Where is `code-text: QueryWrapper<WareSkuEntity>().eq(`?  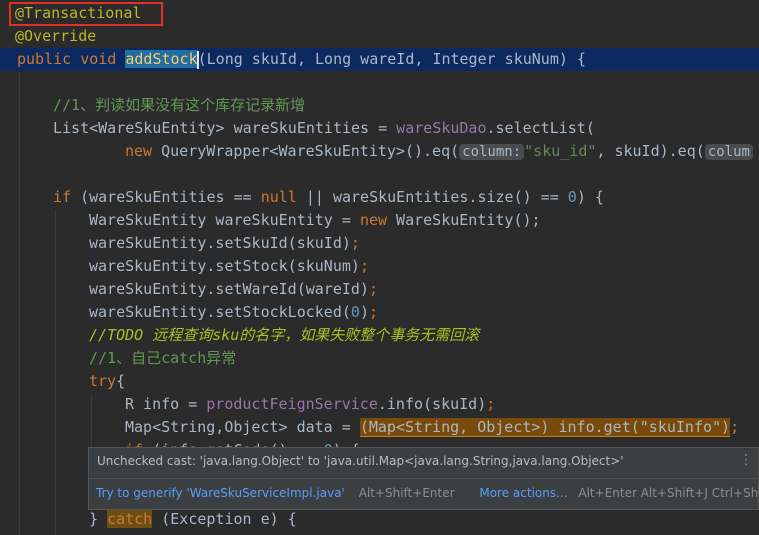
code-text: QueryWrapper<WareSkuEntity>().eq( is located at coordinates (306, 151).